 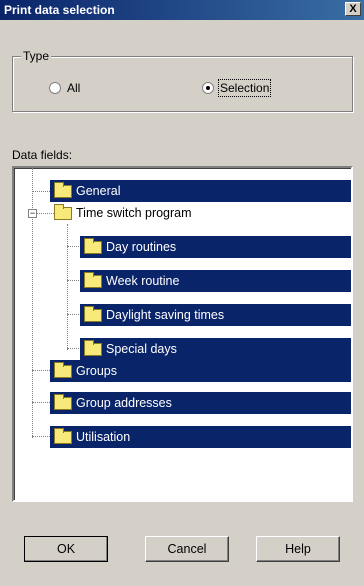 I want to click on cancel-button: Cancel, so click(x=187, y=549).